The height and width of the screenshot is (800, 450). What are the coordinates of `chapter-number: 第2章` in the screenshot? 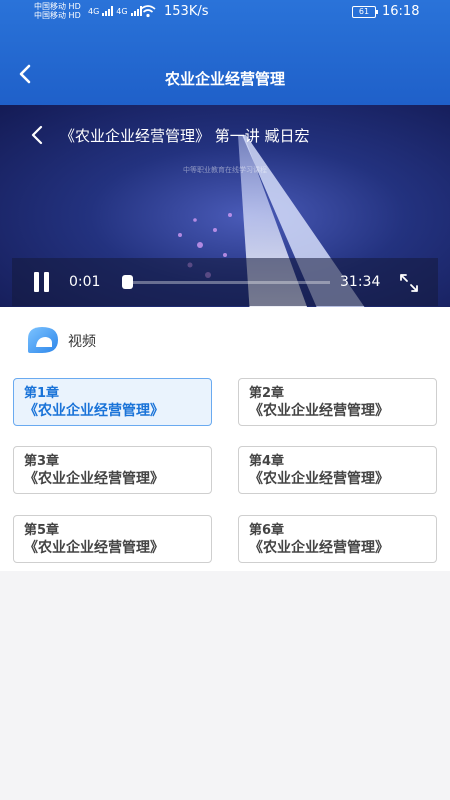 It's located at (267, 393).